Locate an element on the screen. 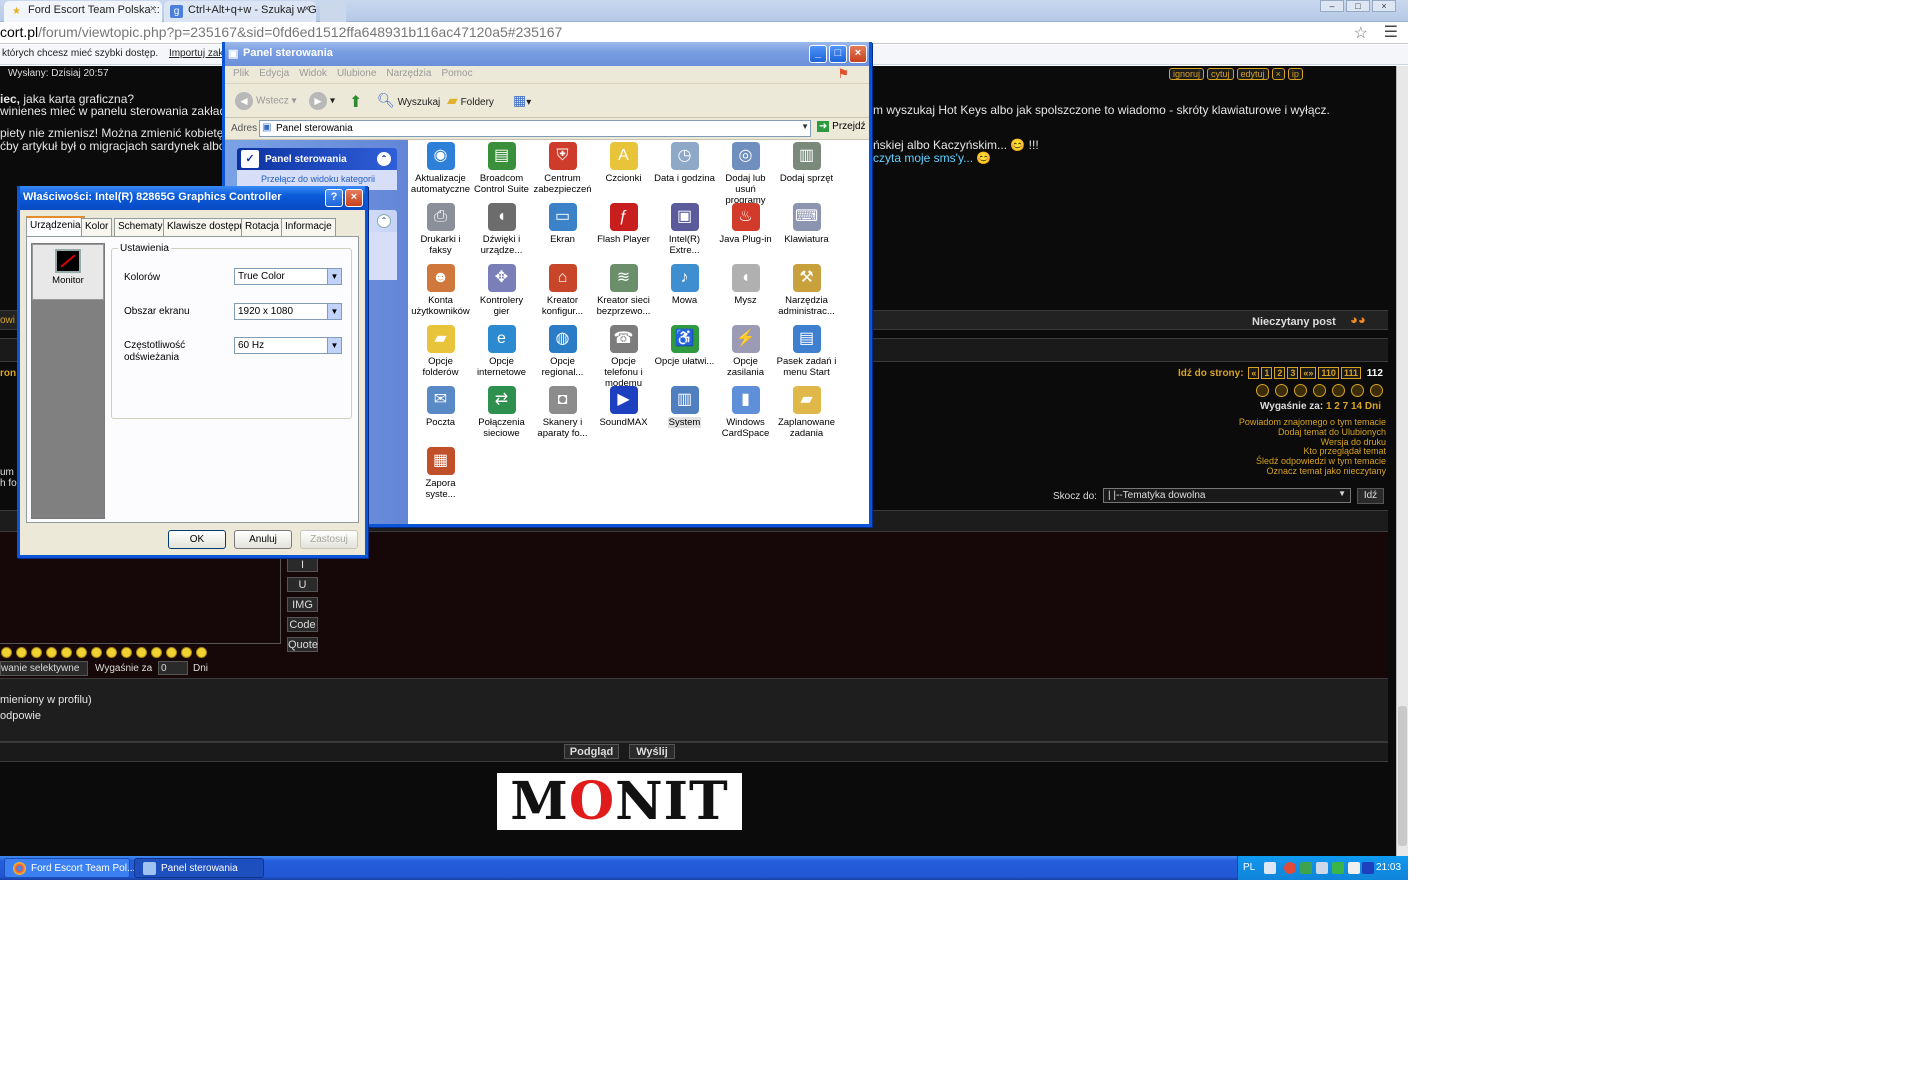  page-link: 3 is located at coordinates (1293, 373).